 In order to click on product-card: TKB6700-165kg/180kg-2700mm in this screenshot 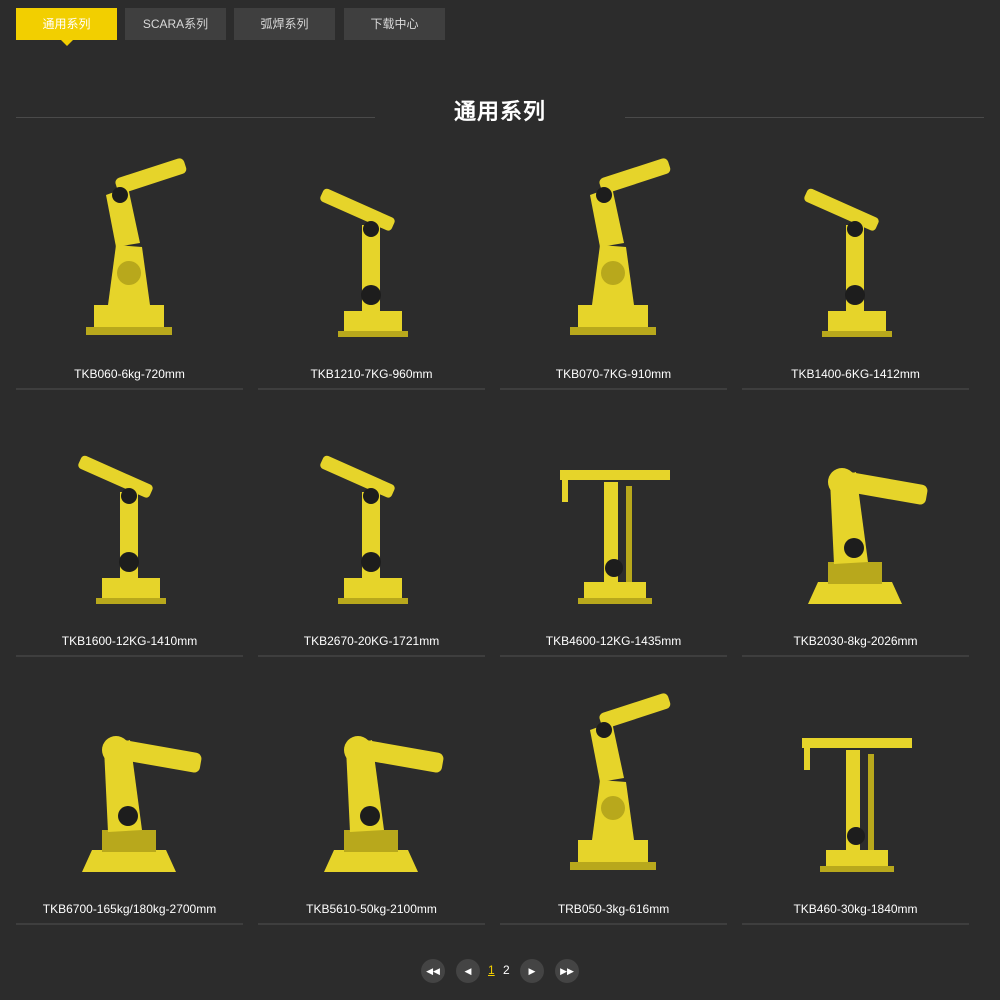, I will do `click(129, 815)`.